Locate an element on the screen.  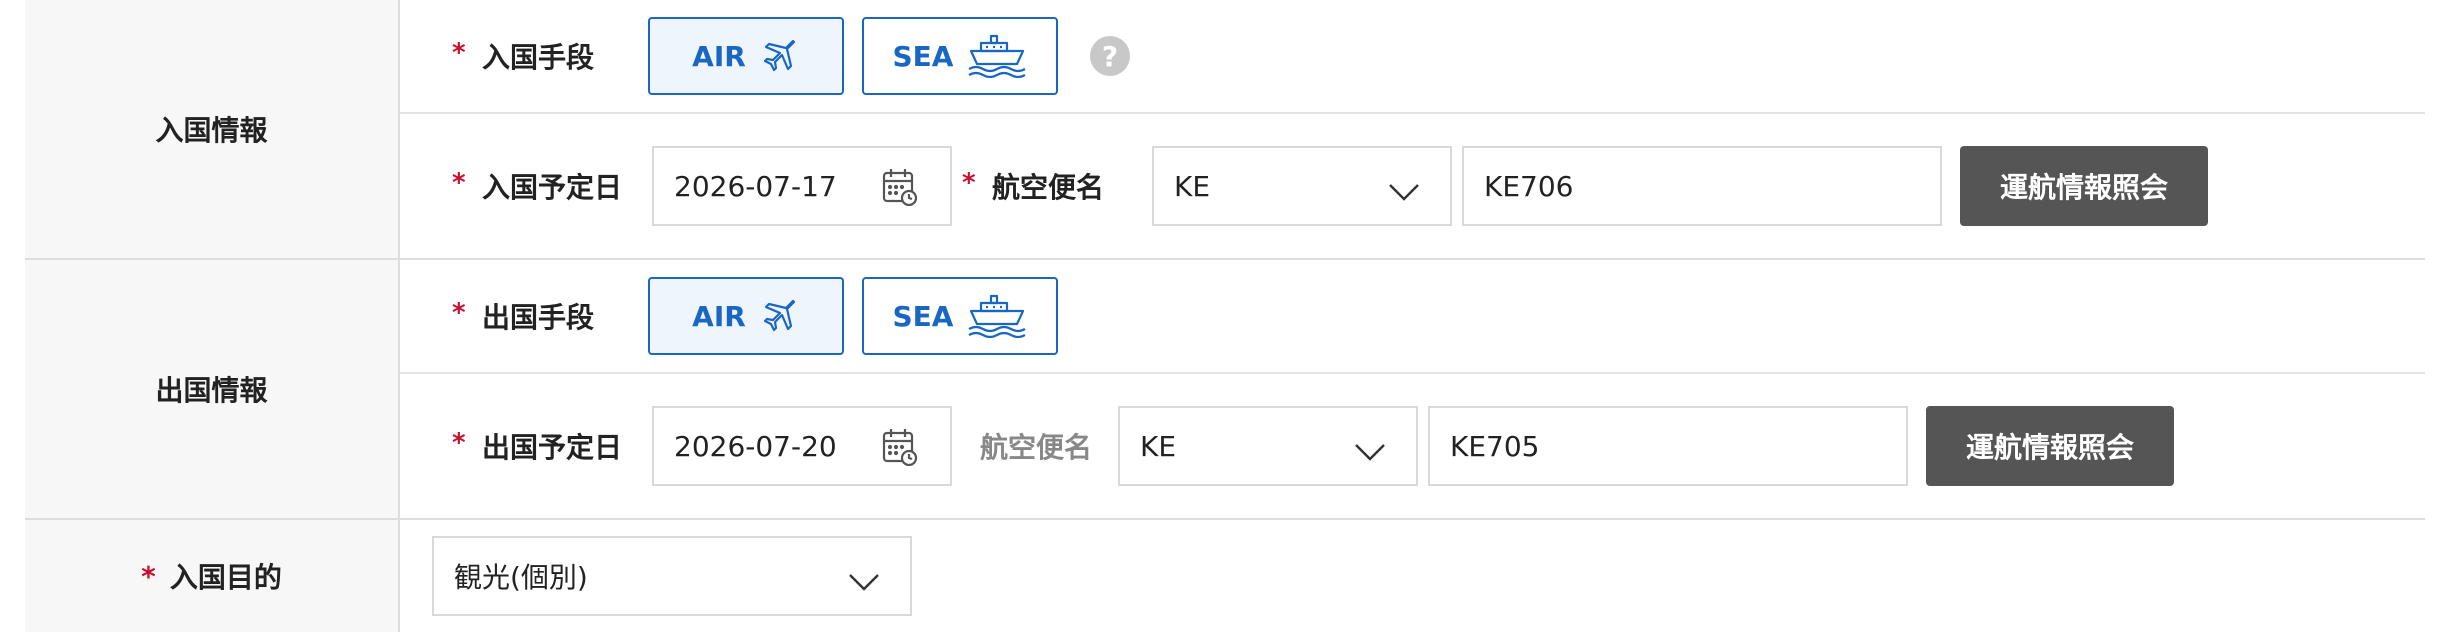
exit-info-label: 出国情報 is located at coordinates (212, 389).